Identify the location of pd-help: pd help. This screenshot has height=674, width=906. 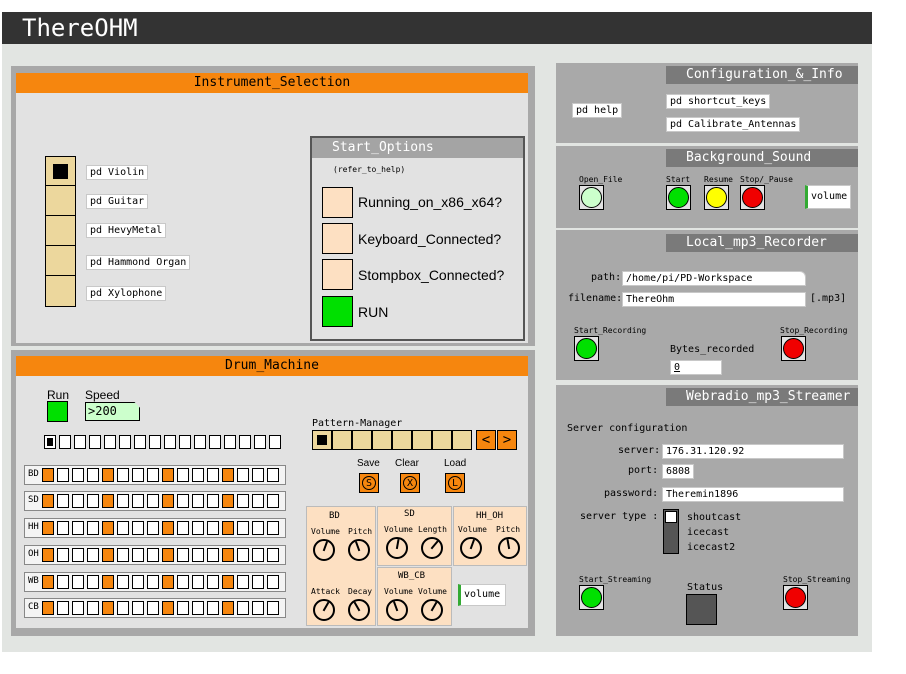
(597, 110).